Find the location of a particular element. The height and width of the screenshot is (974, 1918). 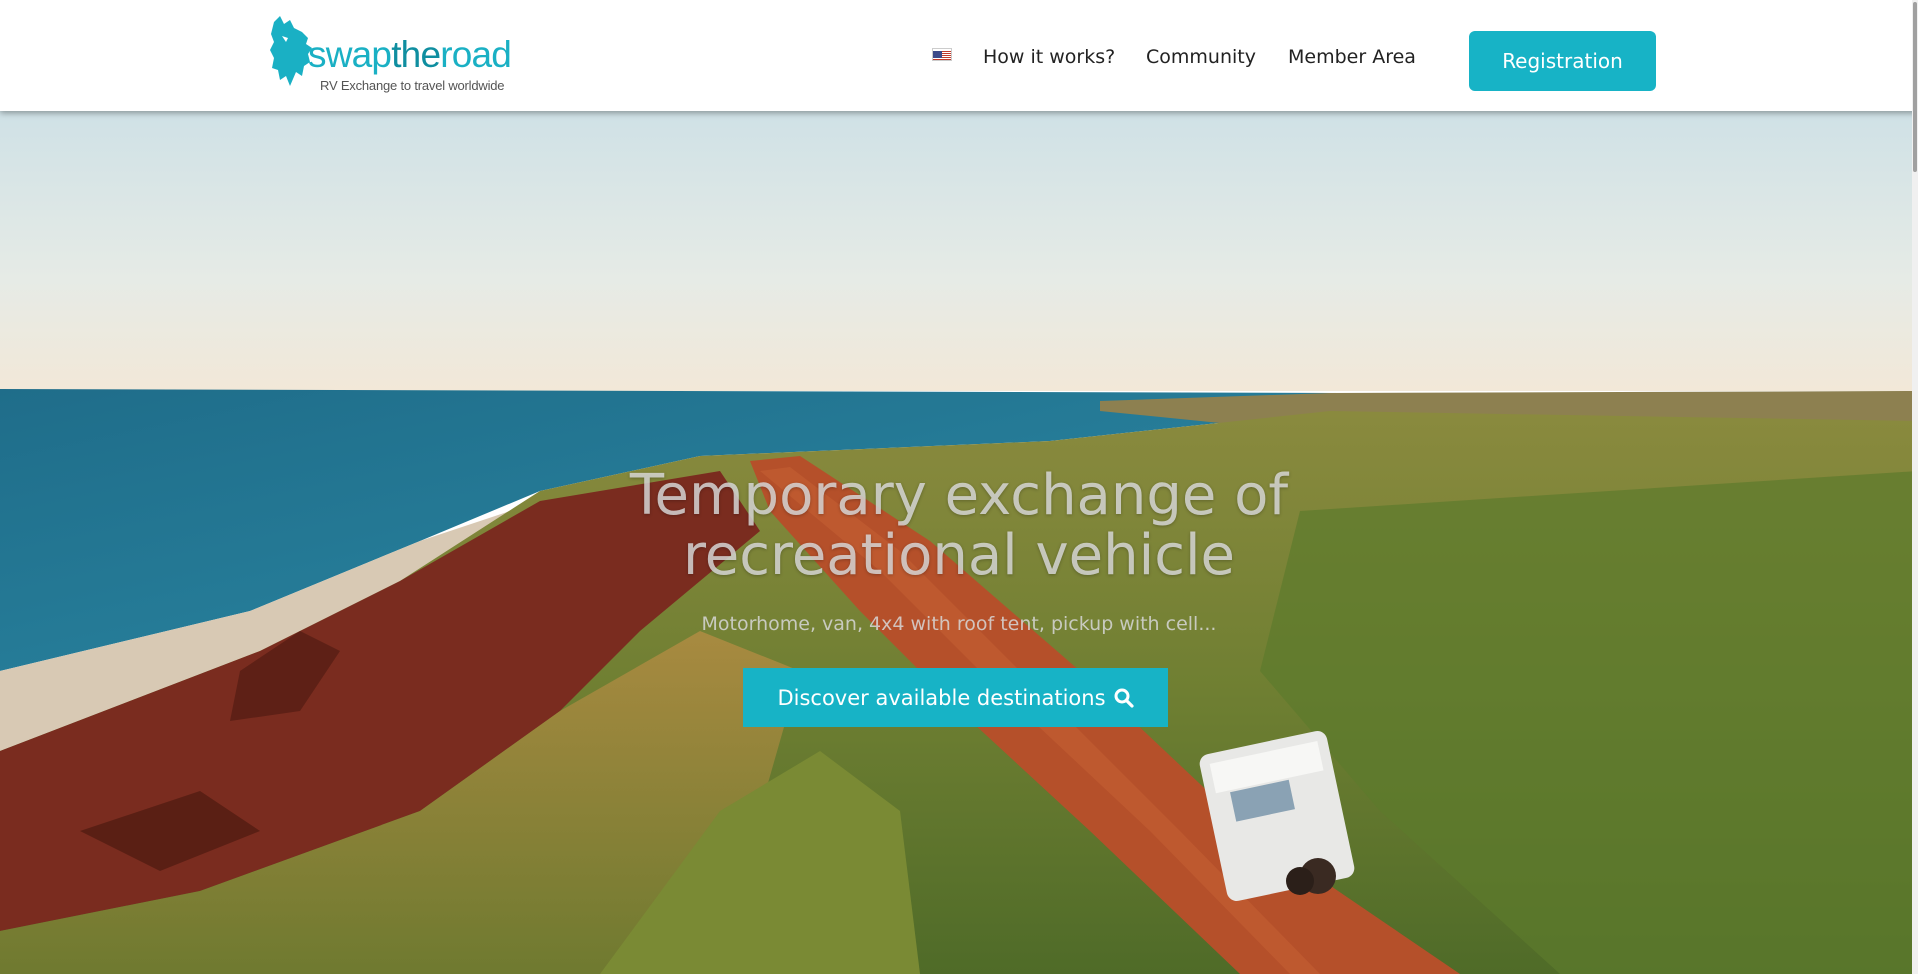

hero-title-line-2: recreational vehicle is located at coordinates (959, 555).